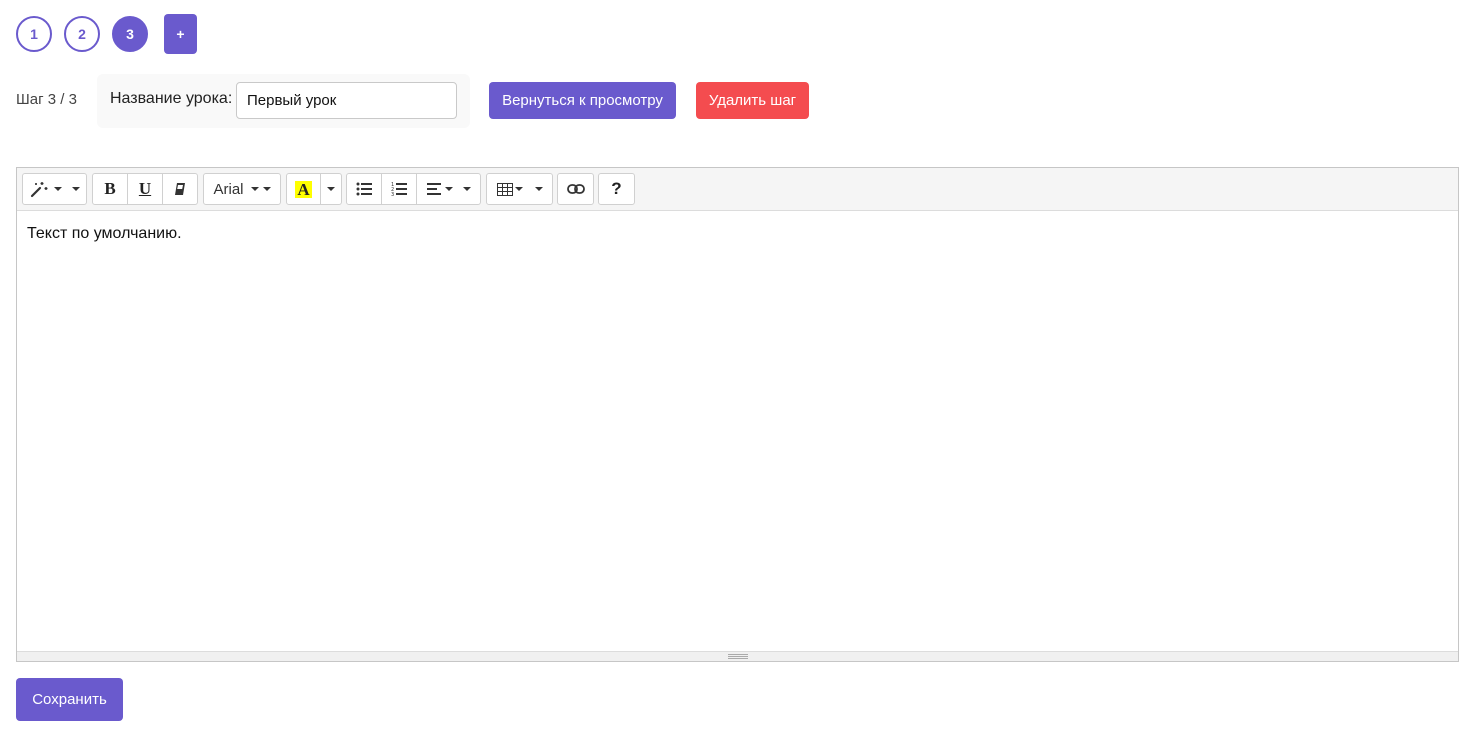 This screenshot has width=1477, height=739. Describe the element at coordinates (69, 699) in the screenshot. I see `save-button: Сохранить` at that location.